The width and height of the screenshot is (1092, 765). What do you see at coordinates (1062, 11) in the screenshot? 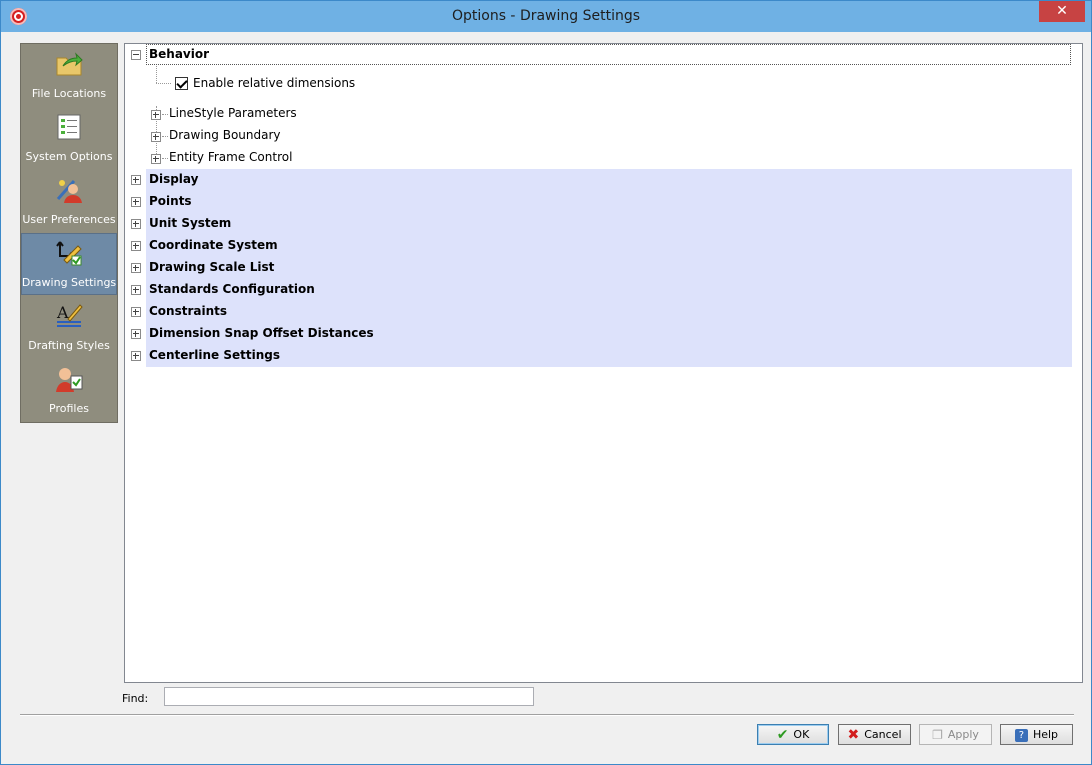
I see `close-button: ✕` at bounding box center [1062, 11].